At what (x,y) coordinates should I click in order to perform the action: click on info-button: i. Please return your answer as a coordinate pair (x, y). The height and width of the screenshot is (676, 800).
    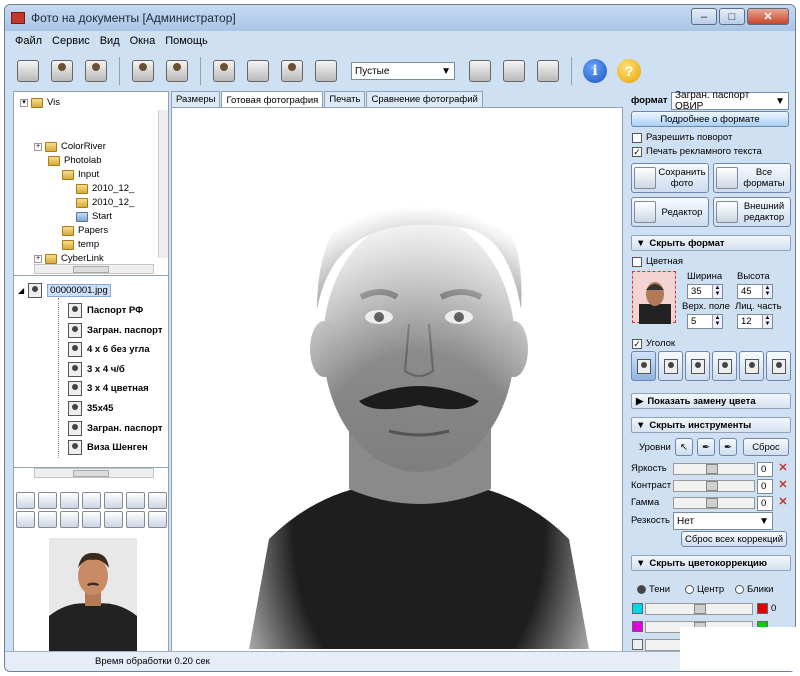
    Looking at the image, I should click on (595, 71).